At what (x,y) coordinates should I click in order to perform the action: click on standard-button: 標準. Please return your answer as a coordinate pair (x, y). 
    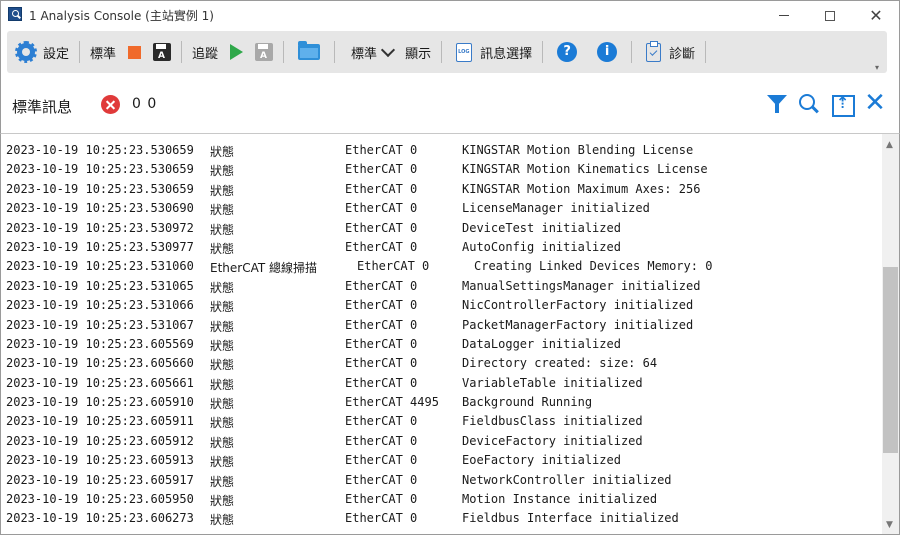
    Looking at the image, I should click on (103, 52).